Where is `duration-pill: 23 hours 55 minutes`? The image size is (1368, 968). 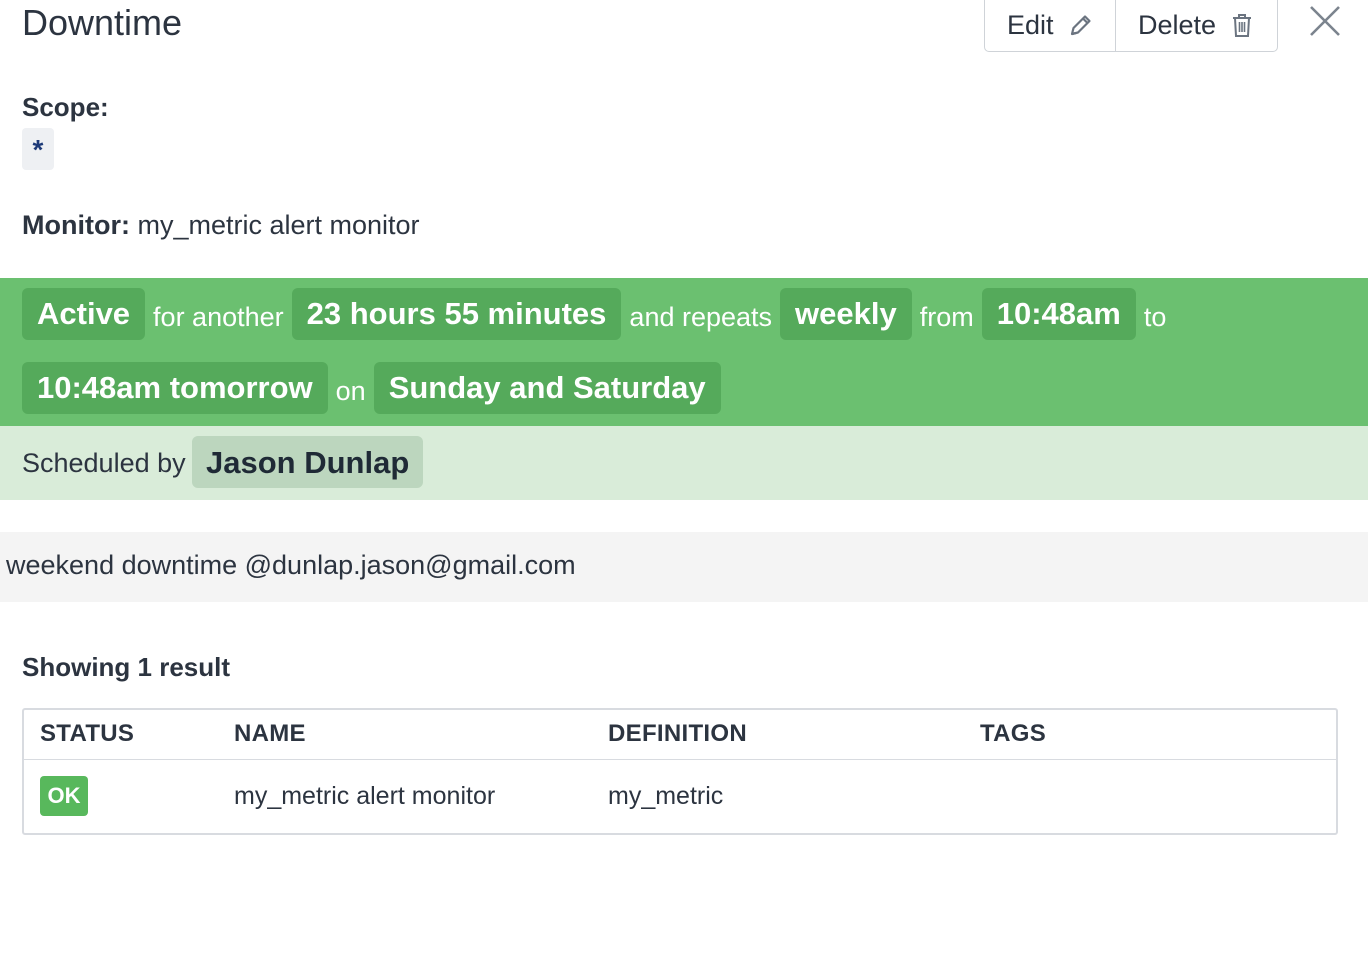
duration-pill: 23 hours 55 minutes is located at coordinates (456, 314).